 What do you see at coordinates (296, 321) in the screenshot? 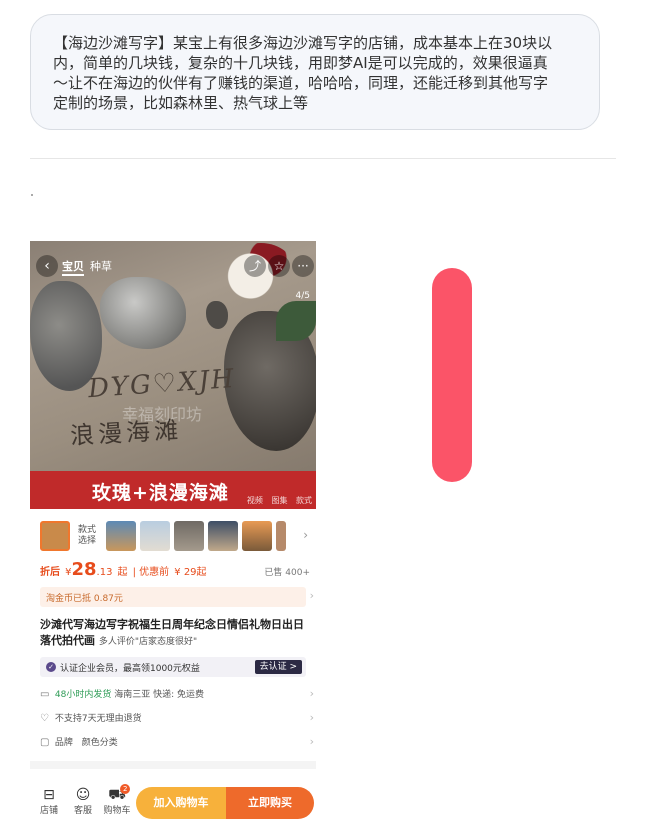
I see `leaf` at bounding box center [296, 321].